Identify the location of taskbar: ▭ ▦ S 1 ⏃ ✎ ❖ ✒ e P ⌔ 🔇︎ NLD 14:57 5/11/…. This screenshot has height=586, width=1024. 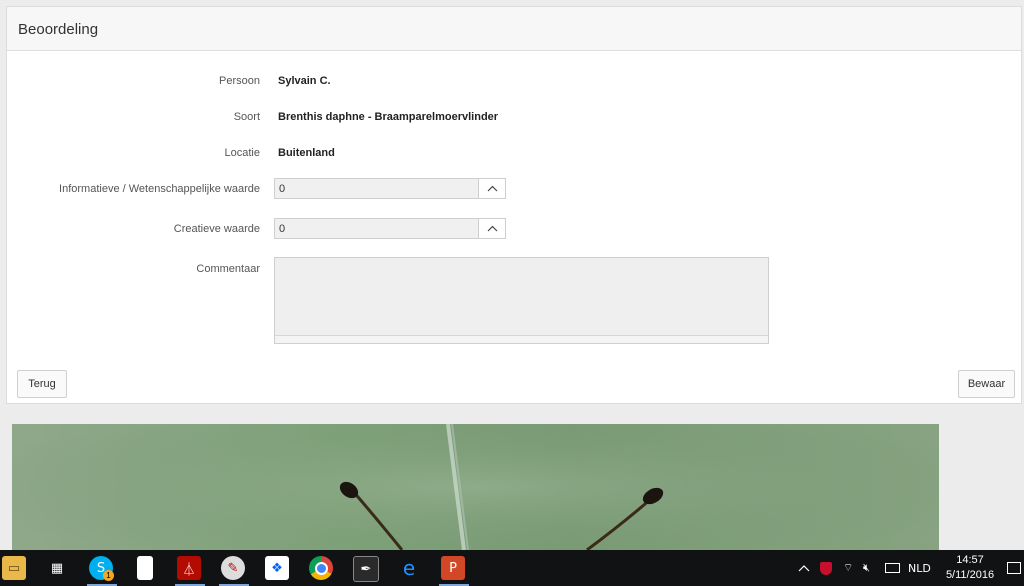
(512, 568).